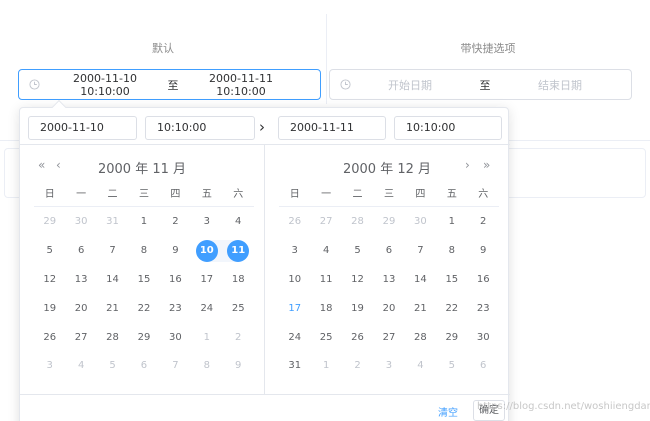 The height and width of the screenshot is (421, 650). Describe the element at coordinates (448, 128) in the screenshot. I see `end-time-field: 10:10:00` at that location.